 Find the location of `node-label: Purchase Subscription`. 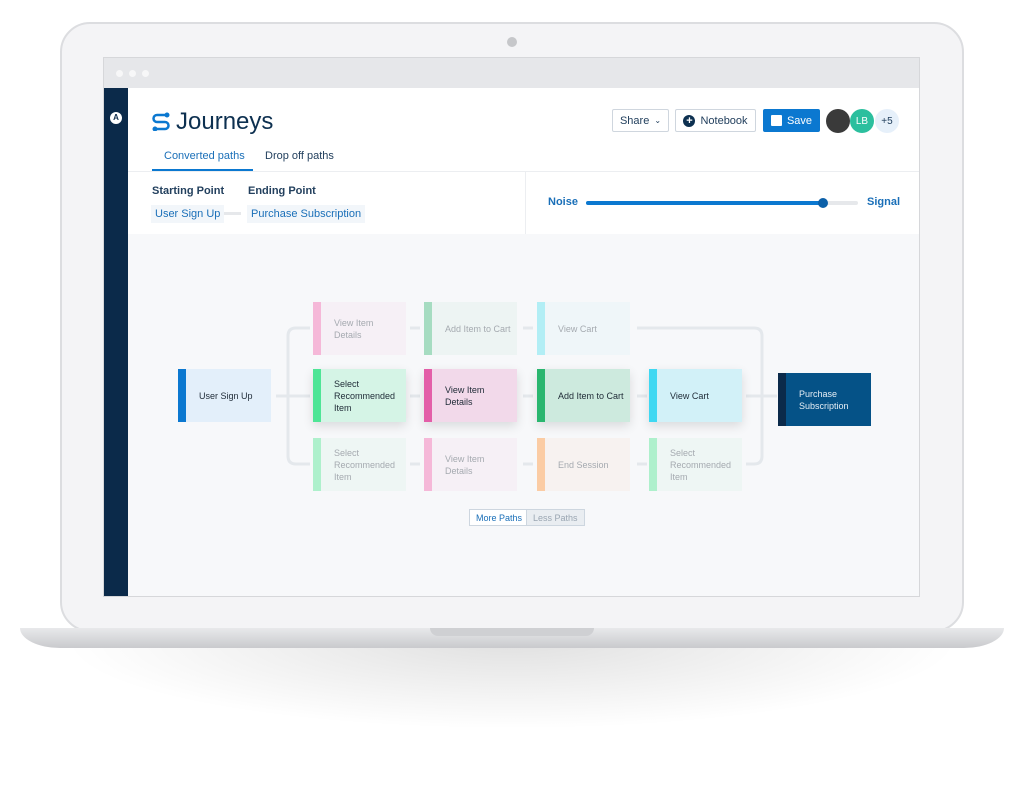

node-label: Purchase Subscription is located at coordinates (824, 399).